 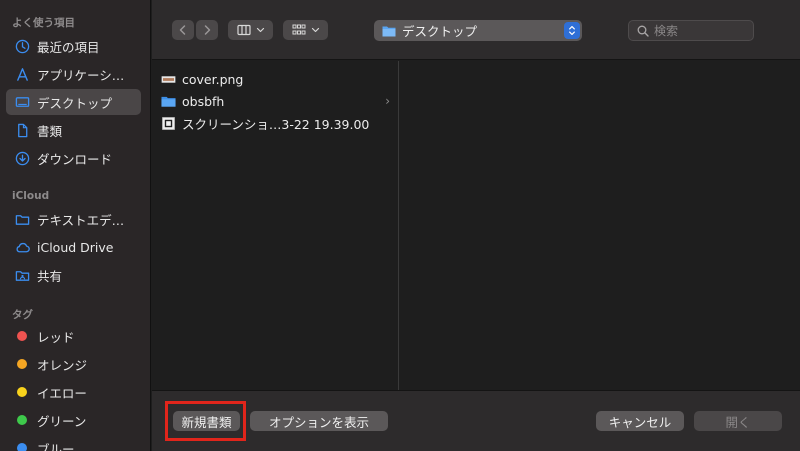 What do you see at coordinates (22, 392) in the screenshot?
I see `yellow-tag-dot-icon` at bounding box center [22, 392].